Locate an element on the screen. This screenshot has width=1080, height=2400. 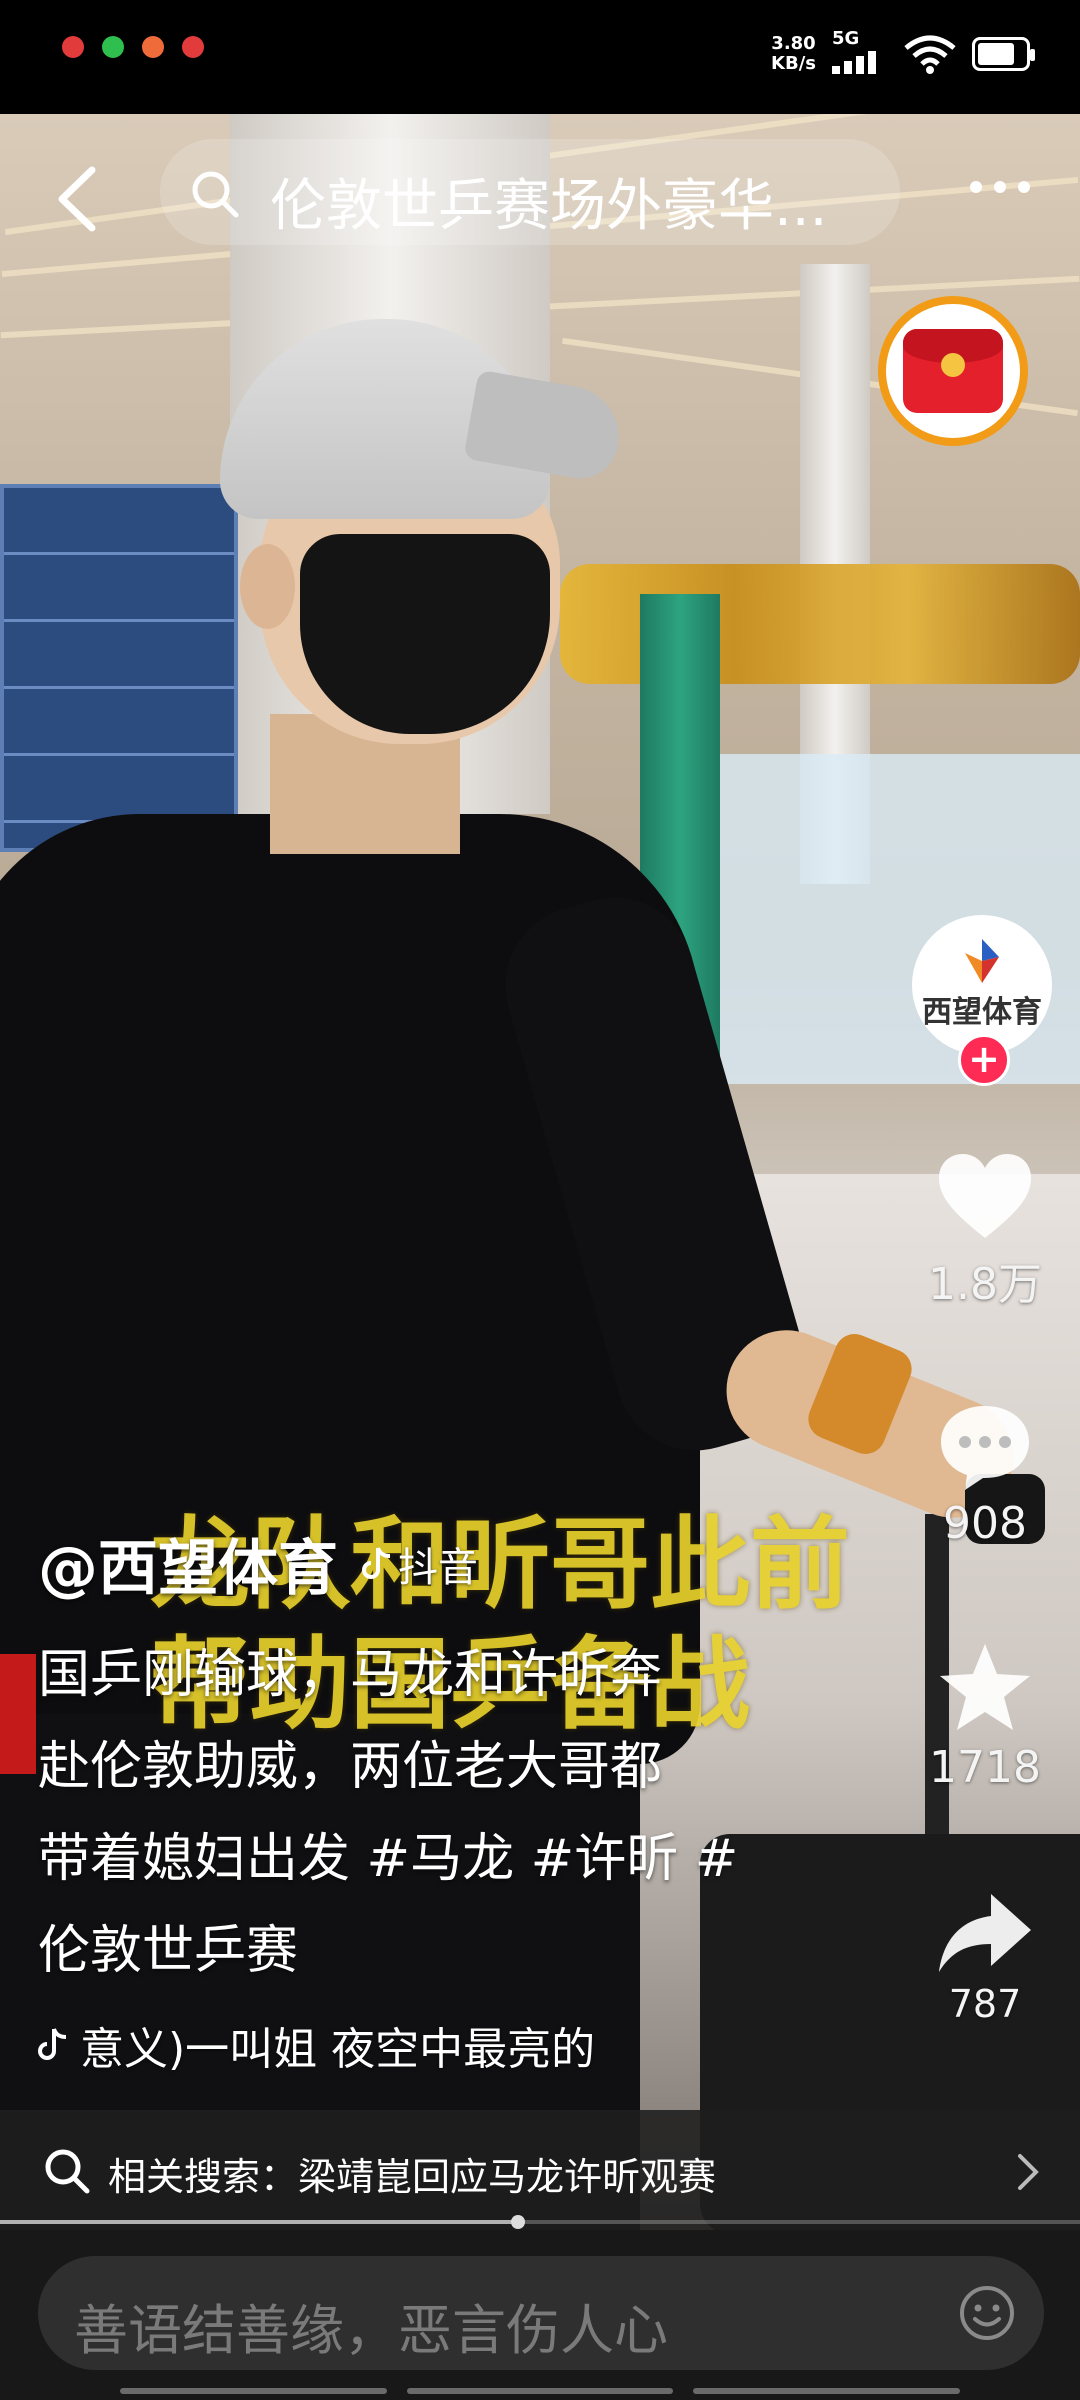
related-search-bar: 相关搜索：梁靖崑回应马龙许昕观赛 is located at coordinates (540, 2172).